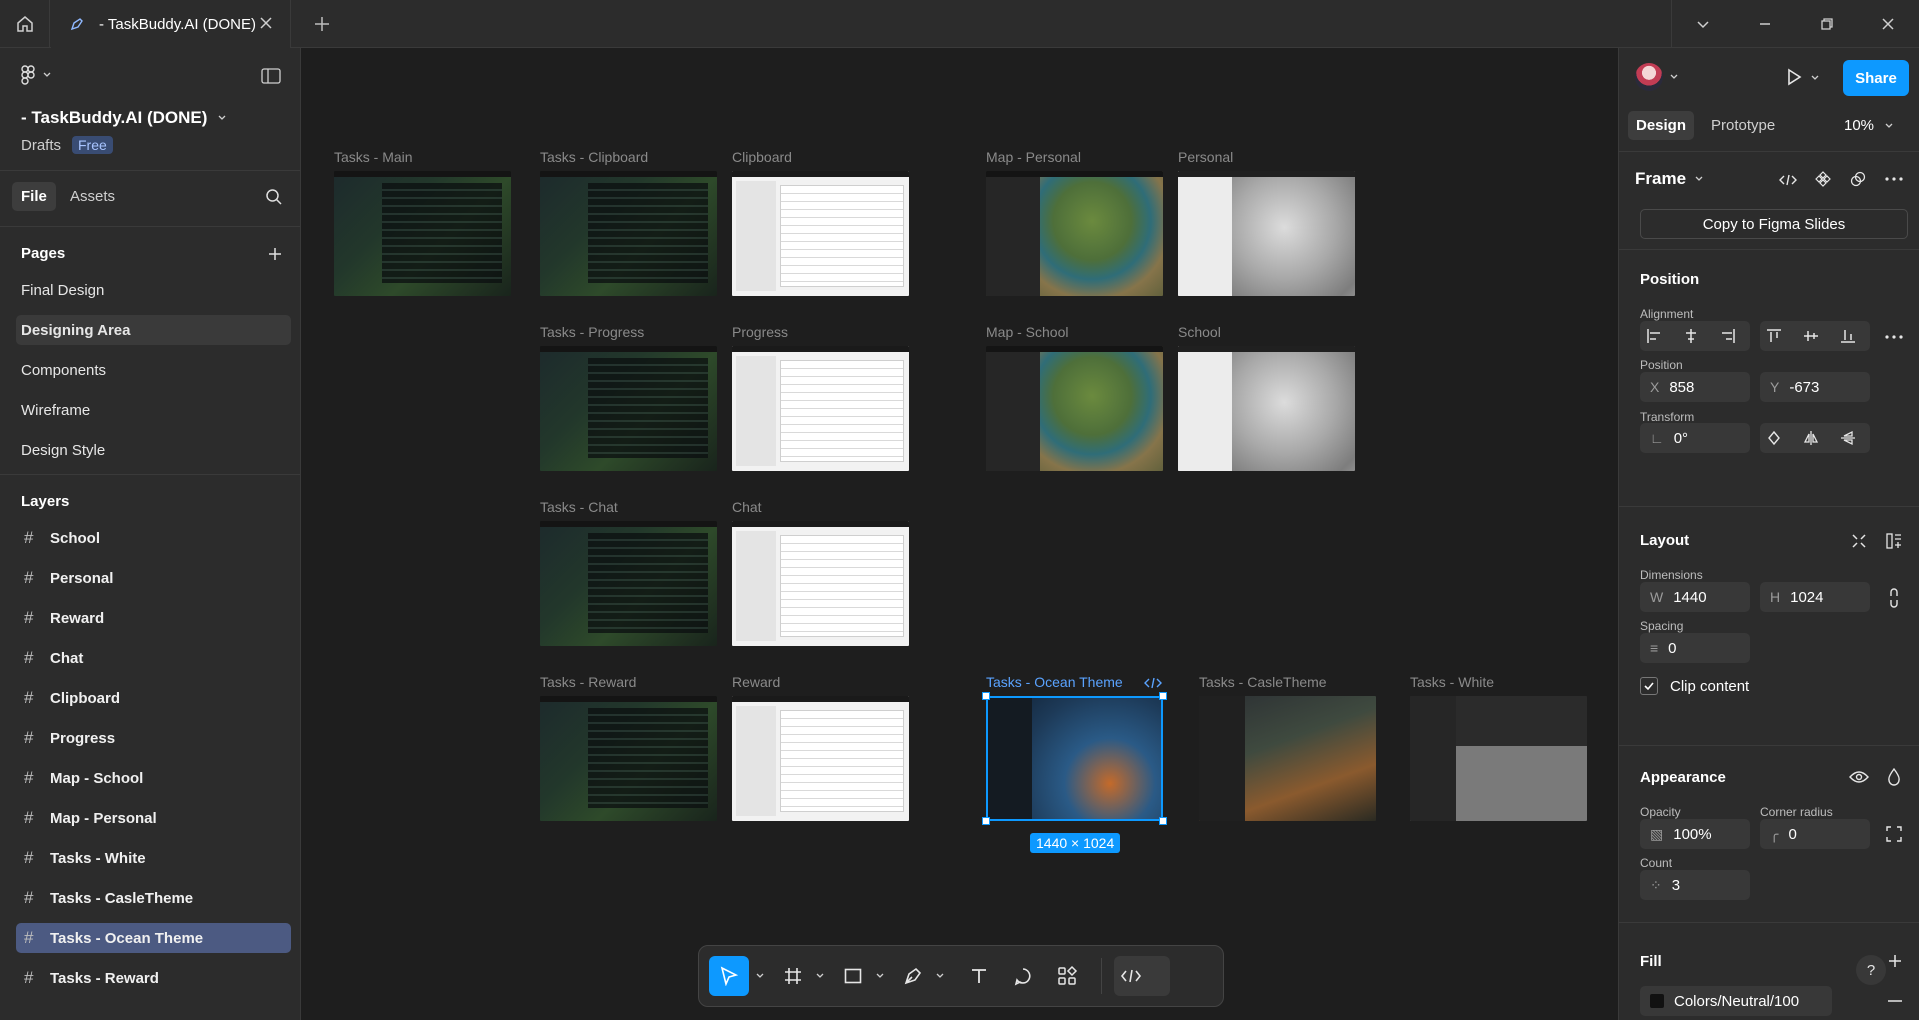  What do you see at coordinates (1848, 438) in the screenshot?
I see `flip-vertical-icon` at bounding box center [1848, 438].